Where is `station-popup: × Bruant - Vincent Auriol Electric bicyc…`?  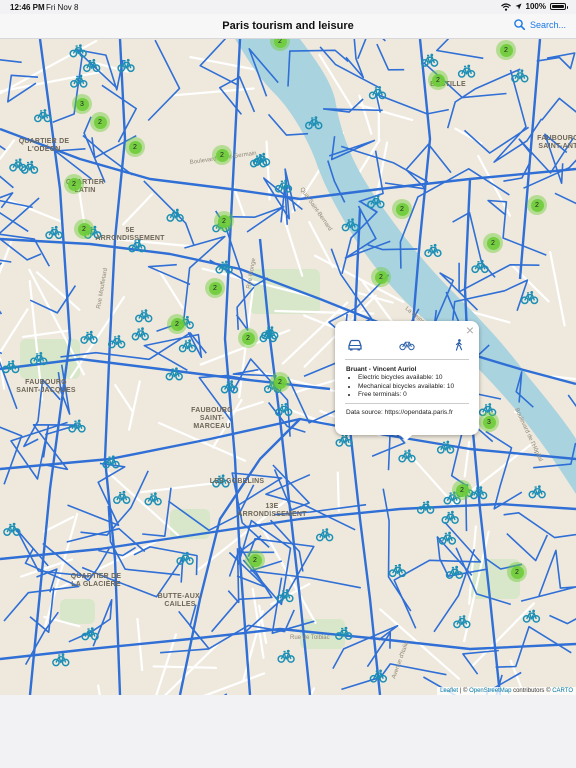
station-popup: × Bruant - Vincent Auriol Electric bicyc… is located at coordinates (407, 381).